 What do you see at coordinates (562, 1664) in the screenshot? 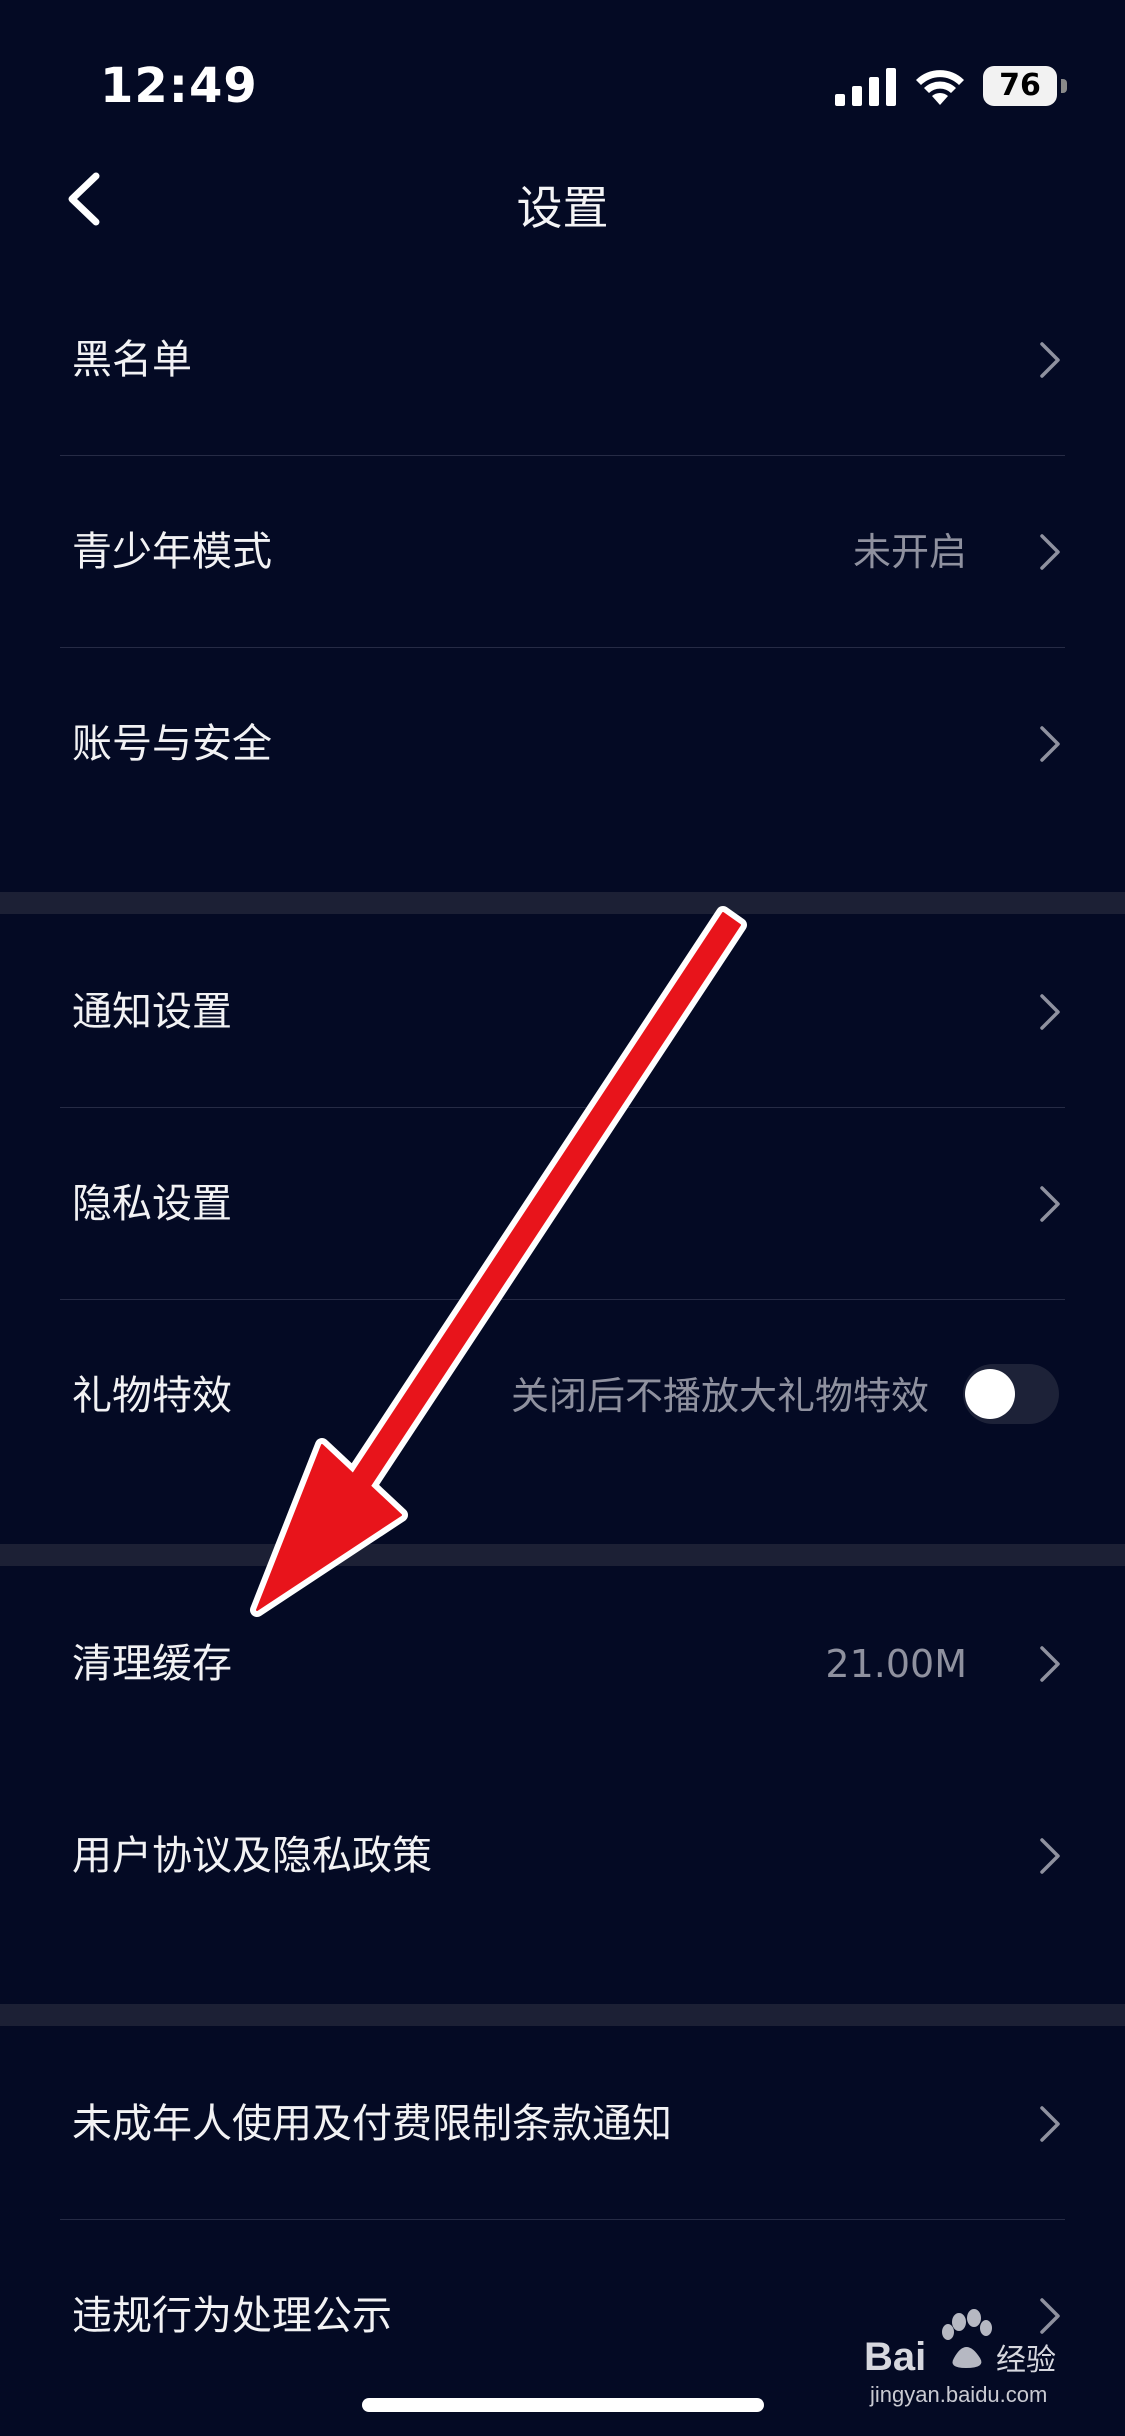
I see `settings-row-clear-cache: 清理缓存 21.00M` at bounding box center [562, 1664].